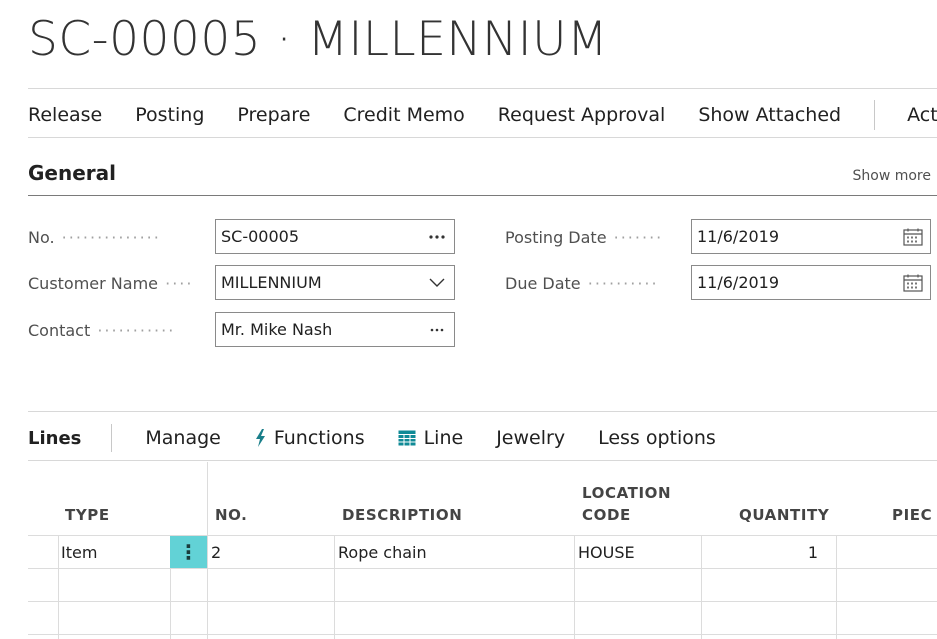 This screenshot has height=639, width=937. Describe the element at coordinates (65, 115) in the screenshot. I see `release-action: Release` at that location.